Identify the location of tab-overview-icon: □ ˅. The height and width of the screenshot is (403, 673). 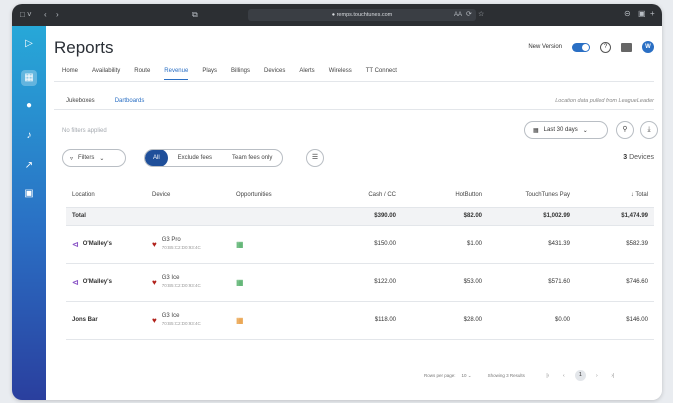
(26, 15).